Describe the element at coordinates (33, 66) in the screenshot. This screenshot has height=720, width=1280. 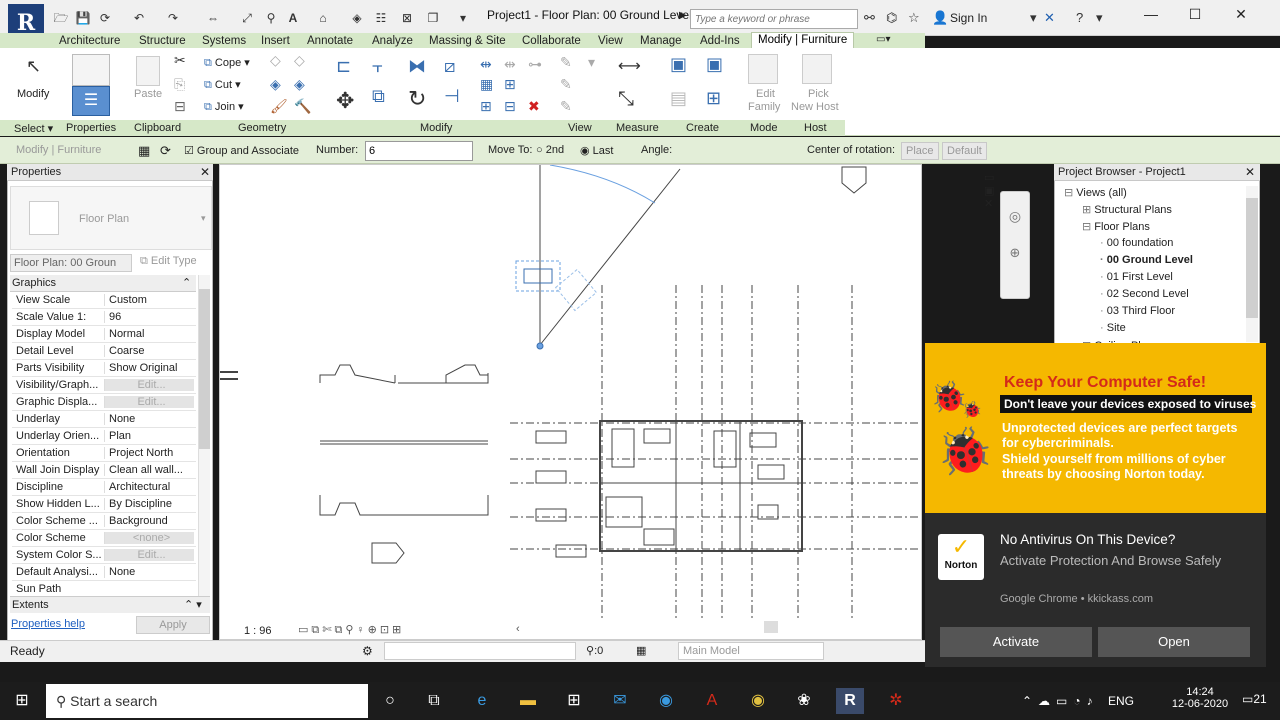
I see `modify-cursor-icon: ↖` at that location.